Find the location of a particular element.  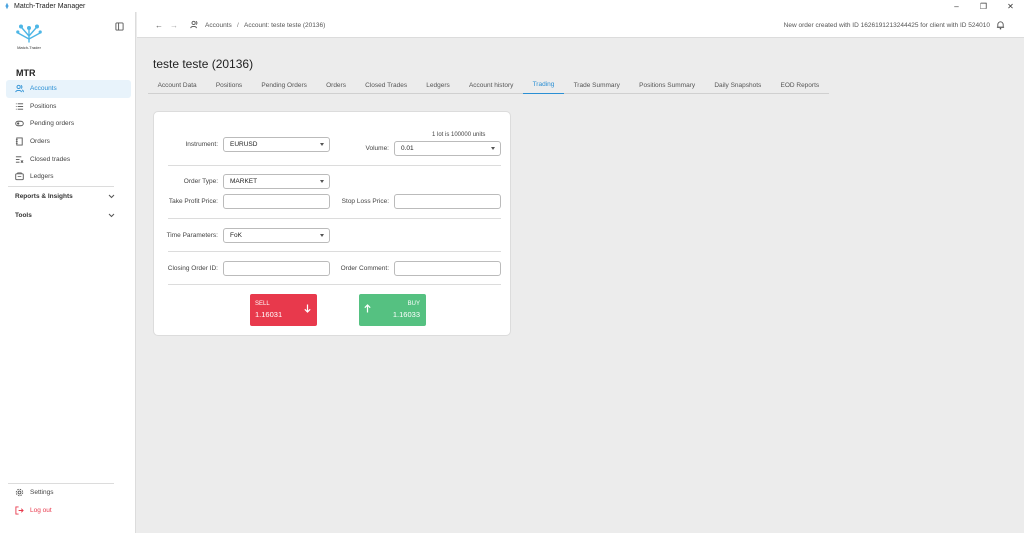

sidebar-bottom-nav: Settings Log out is located at coordinates (68, 501).